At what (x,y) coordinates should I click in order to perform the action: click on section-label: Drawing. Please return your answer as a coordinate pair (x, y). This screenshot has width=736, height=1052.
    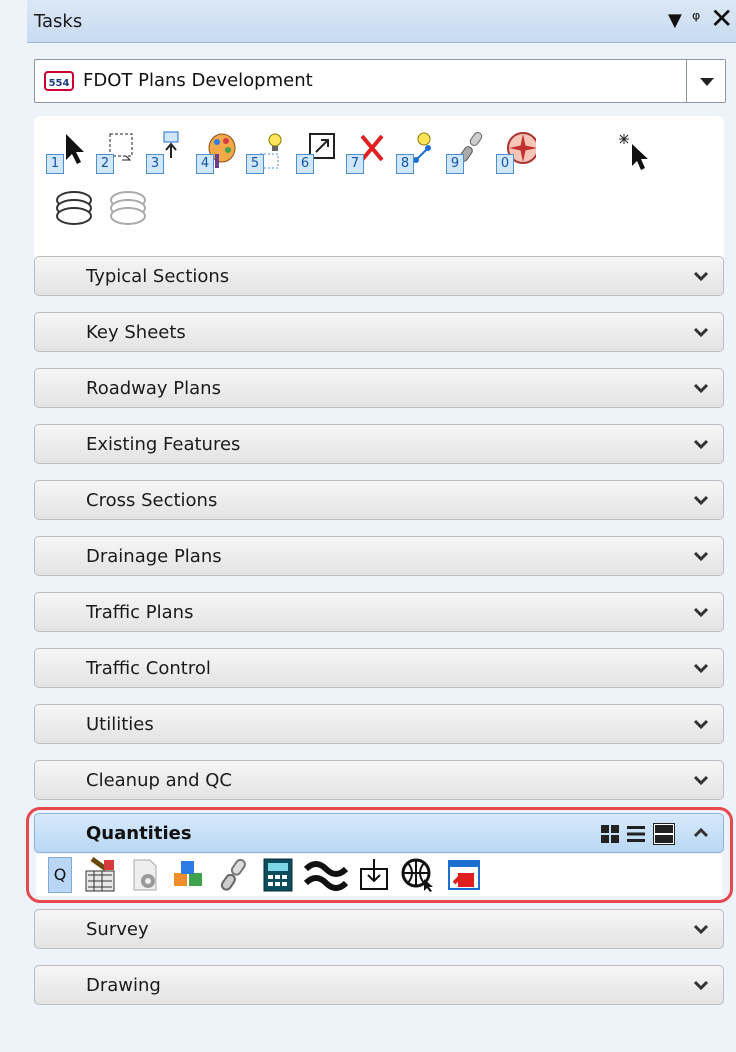
    Looking at the image, I should click on (123, 985).